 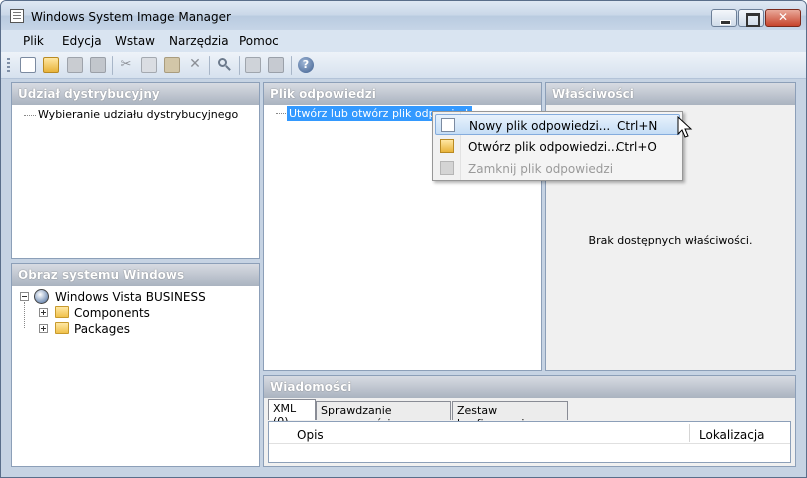 I want to click on collapse-icon, so click(x=24, y=296).